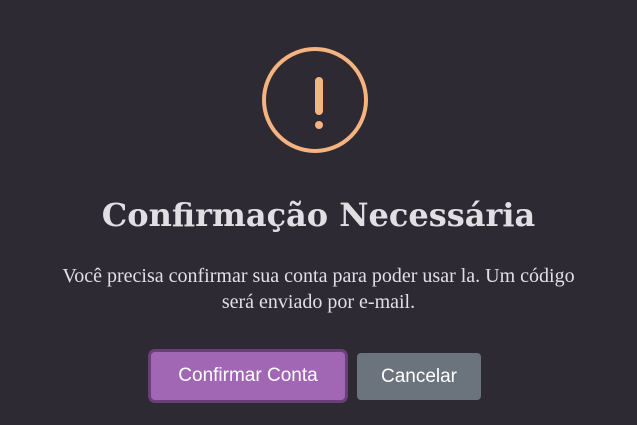  I want to click on exclamation-warning-icon, so click(315, 100).